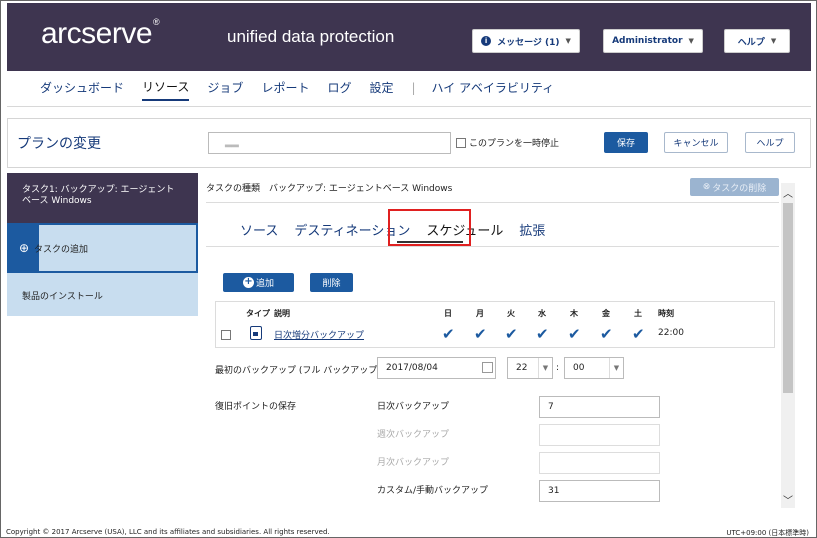 The width and height of the screenshot is (817, 538). I want to click on task-type-label: タスクの種類 バックアップ: エージェントベース Windows, so click(329, 189).